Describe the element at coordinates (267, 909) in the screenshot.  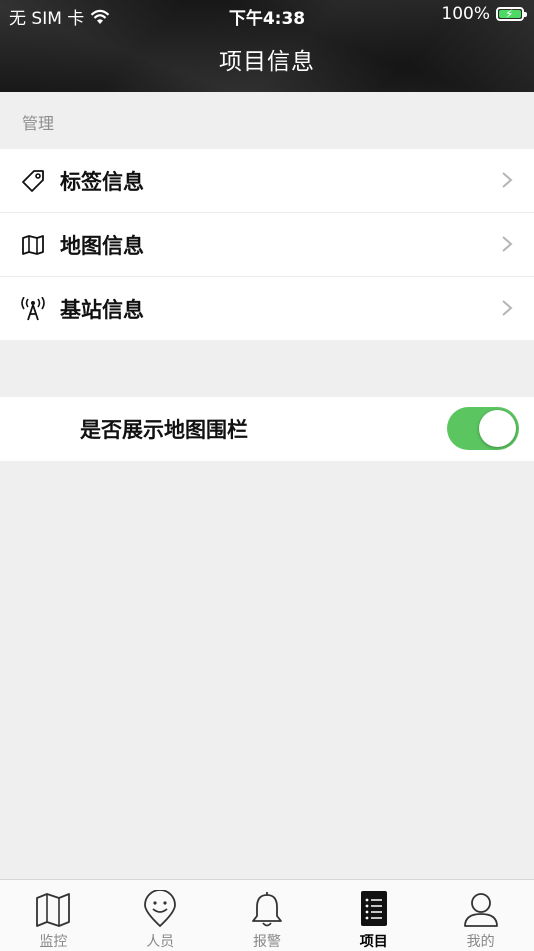
I see `bell-icon` at that location.